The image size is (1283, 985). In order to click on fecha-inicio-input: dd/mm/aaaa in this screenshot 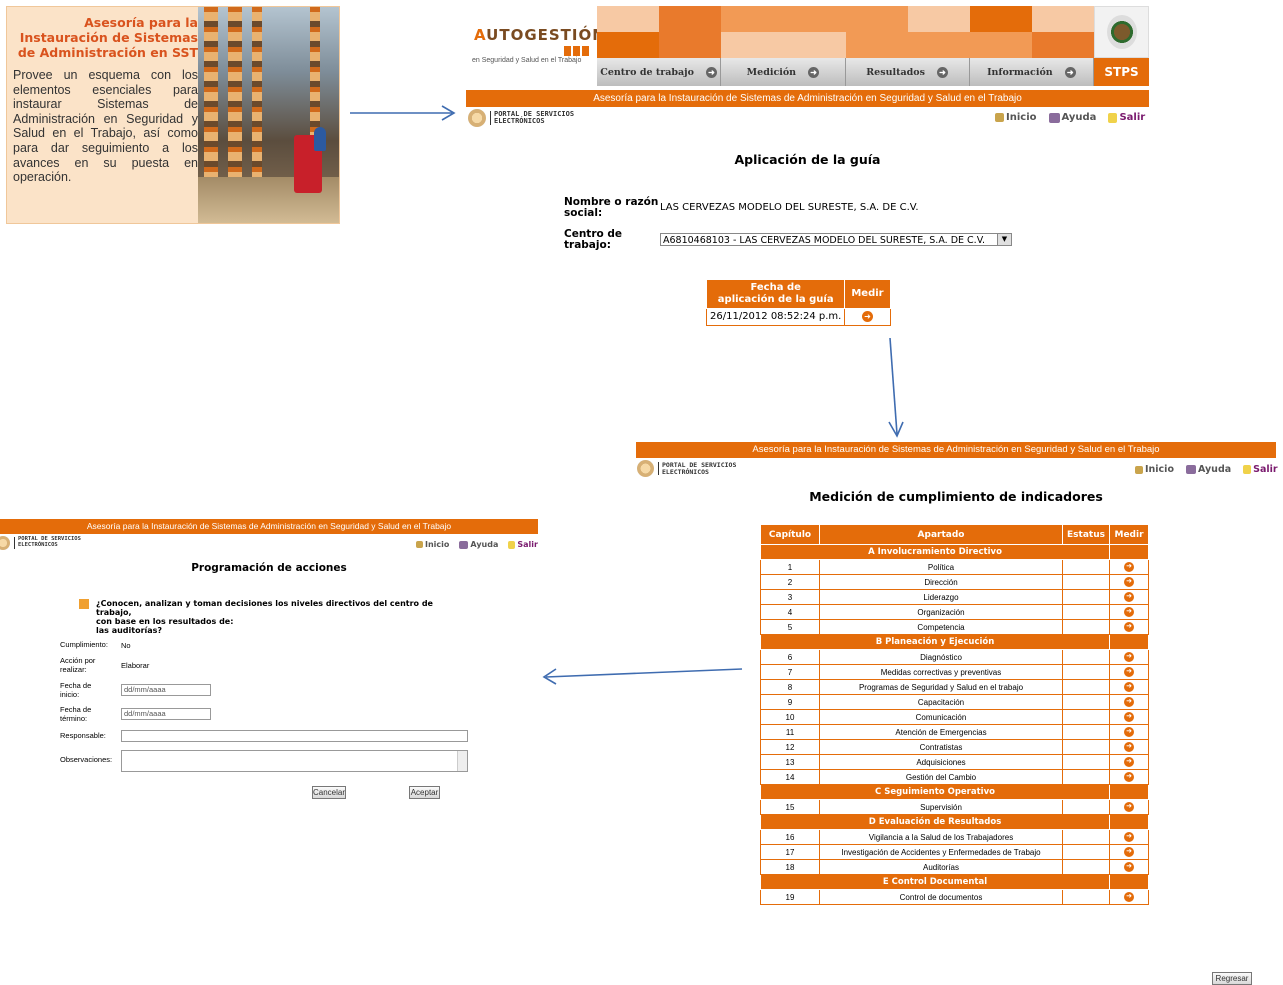, I will do `click(166, 690)`.